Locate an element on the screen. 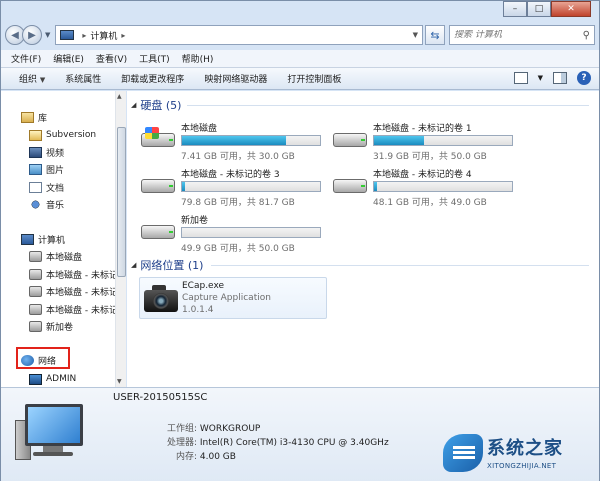  caption-buttons: – □ ✕ is located at coordinates (547, 9).